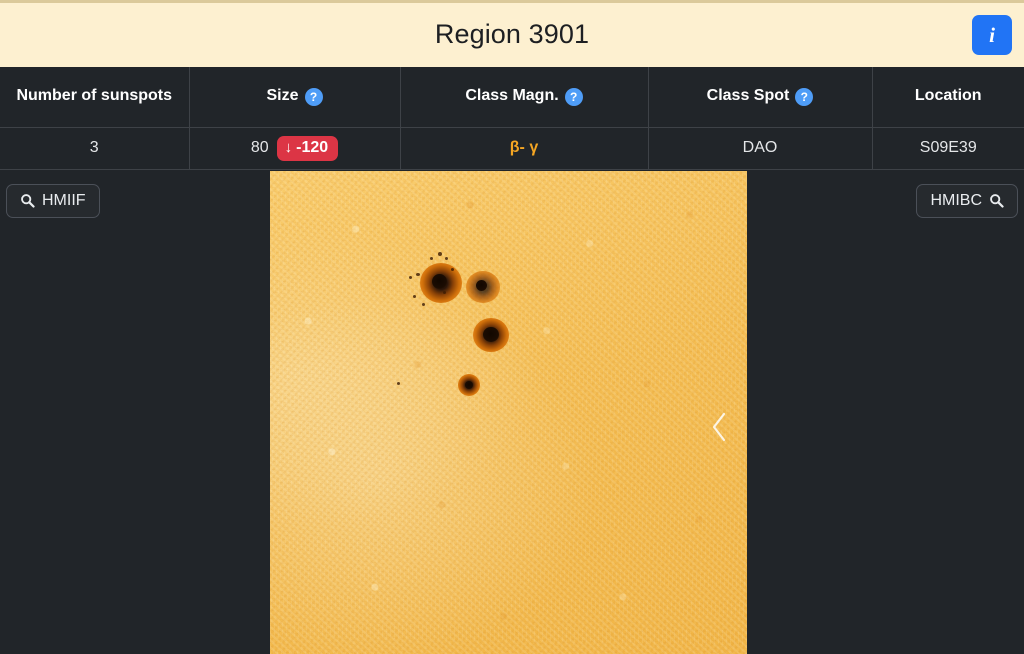 This screenshot has height=654, width=1024. I want to click on cell-class-magn: β- γ, so click(524, 148).